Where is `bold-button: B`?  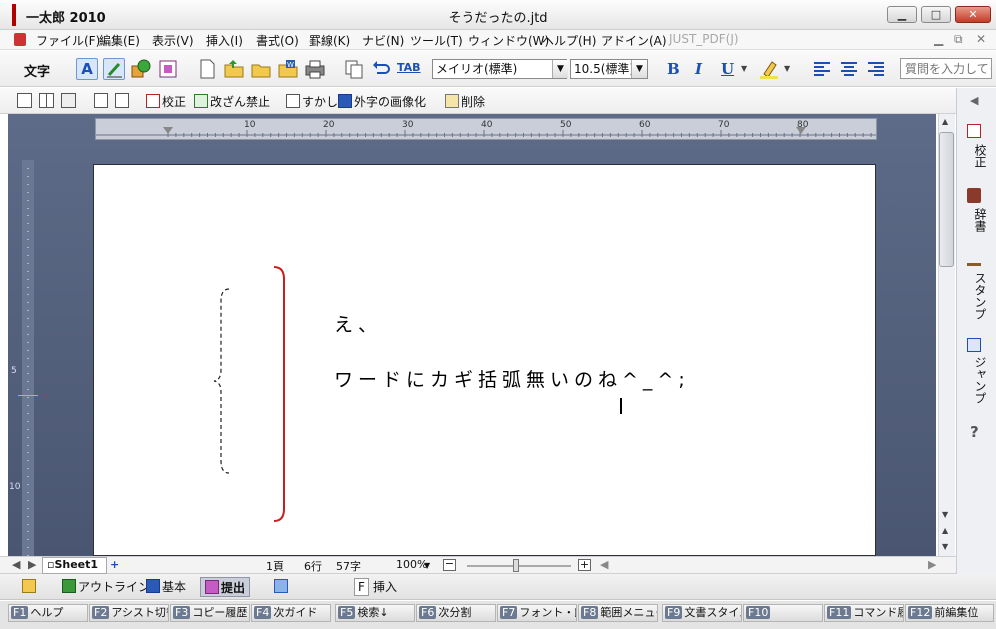 bold-button: B is located at coordinates (673, 69).